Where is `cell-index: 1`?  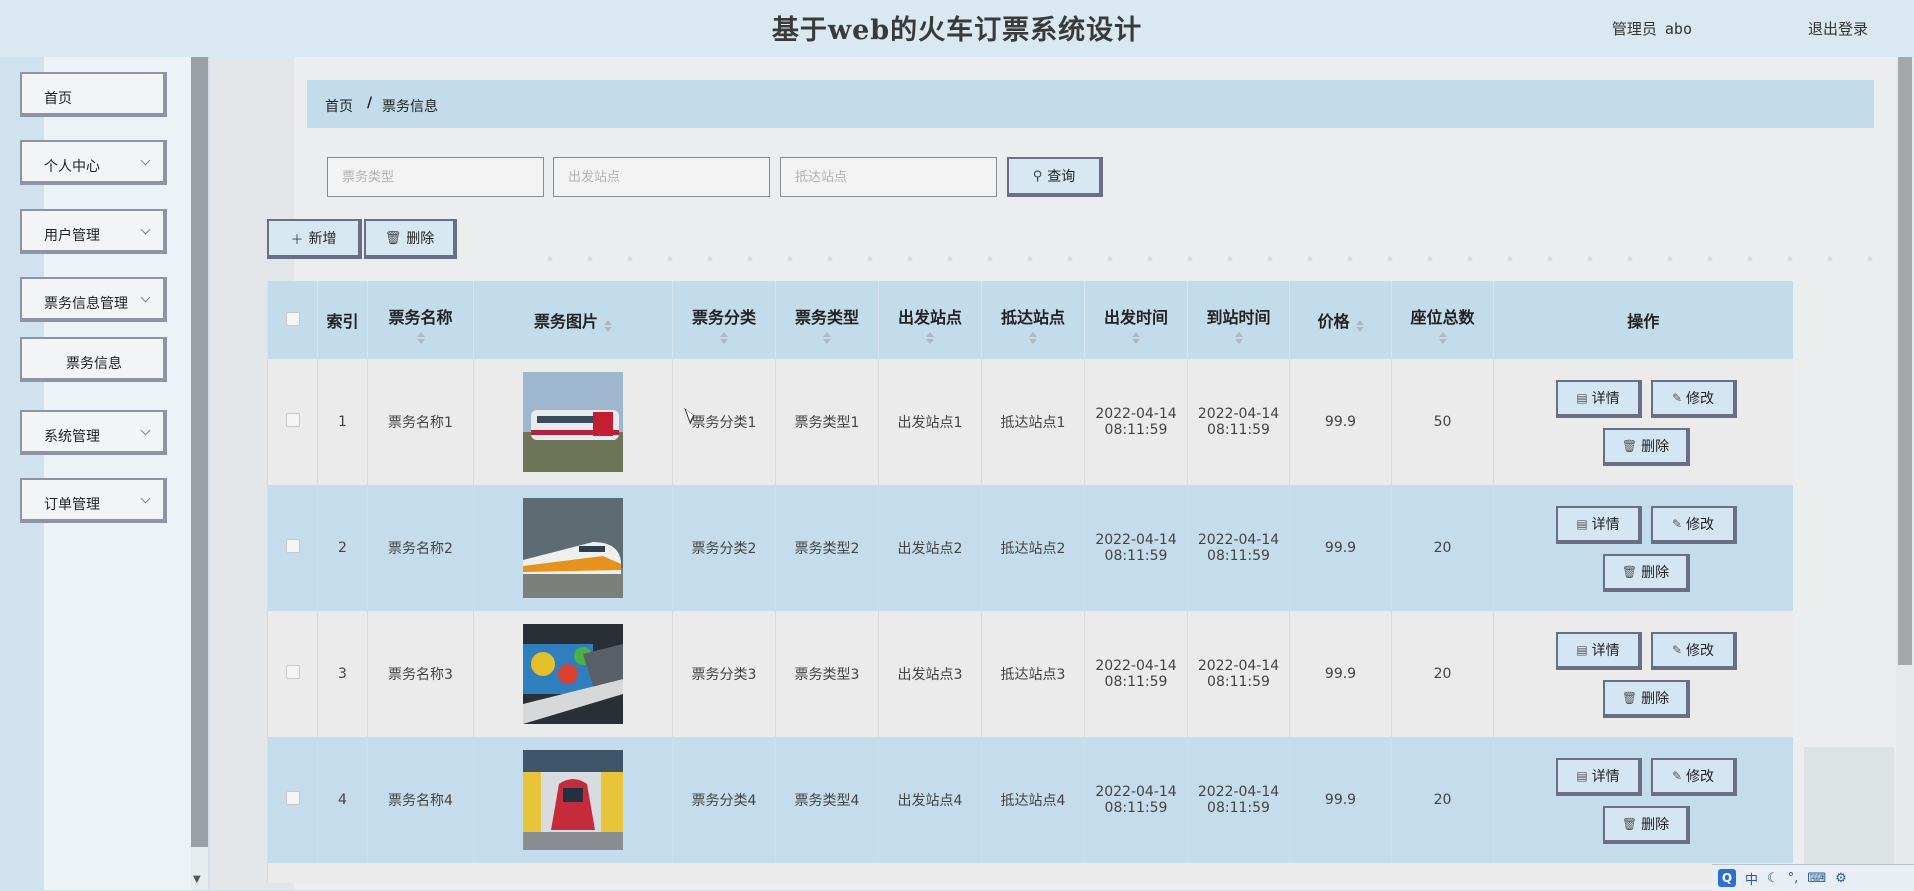
cell-index: 1 is located at coordinates (342, 422).